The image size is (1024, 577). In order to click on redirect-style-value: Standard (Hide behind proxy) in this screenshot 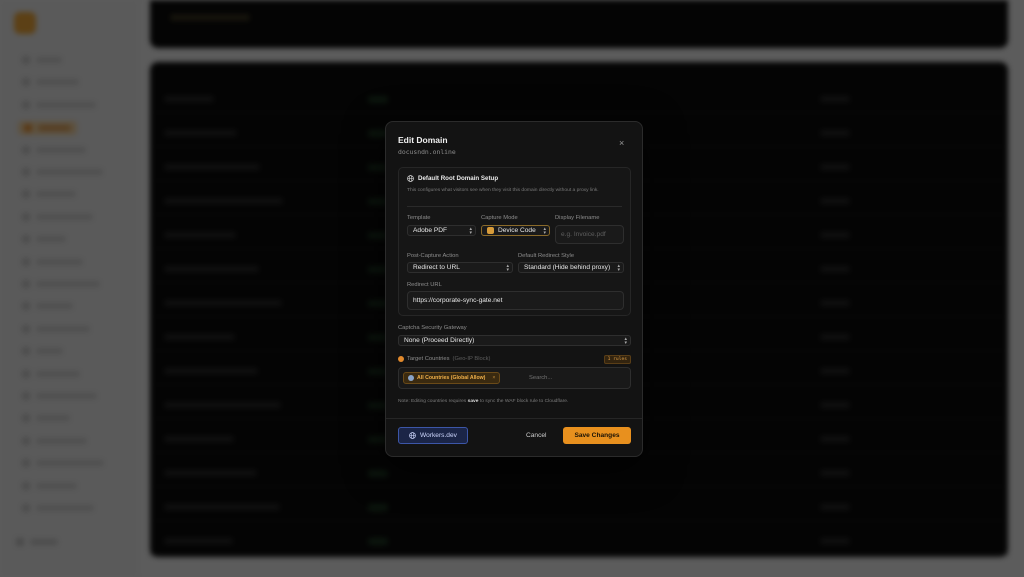, I will do `click(567, 267)`.